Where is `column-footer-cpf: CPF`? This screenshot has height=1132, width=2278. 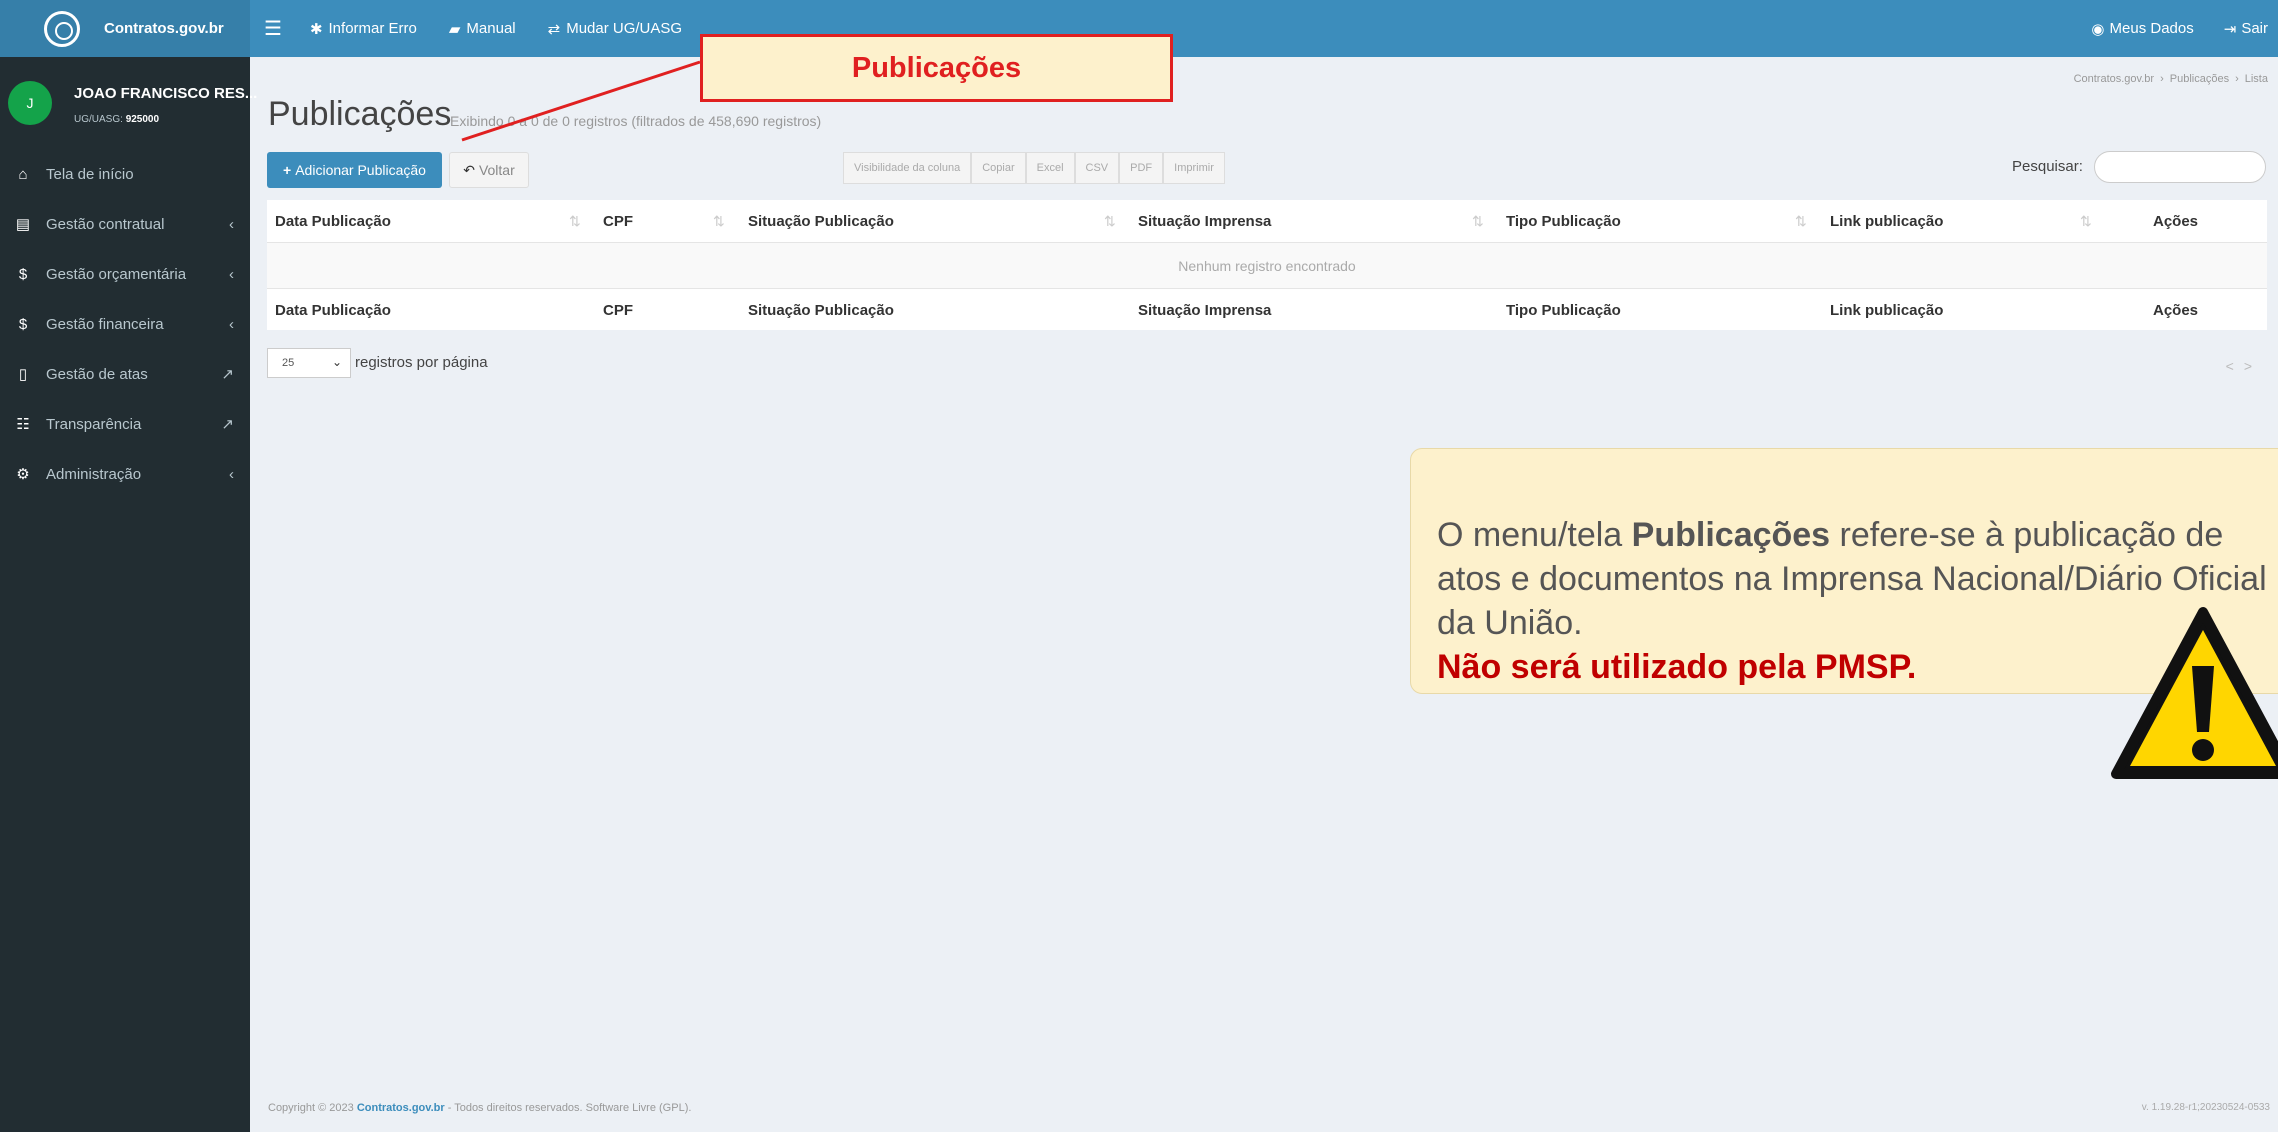 column-footer-cpf: CPF is located at coordinates (618, 310).